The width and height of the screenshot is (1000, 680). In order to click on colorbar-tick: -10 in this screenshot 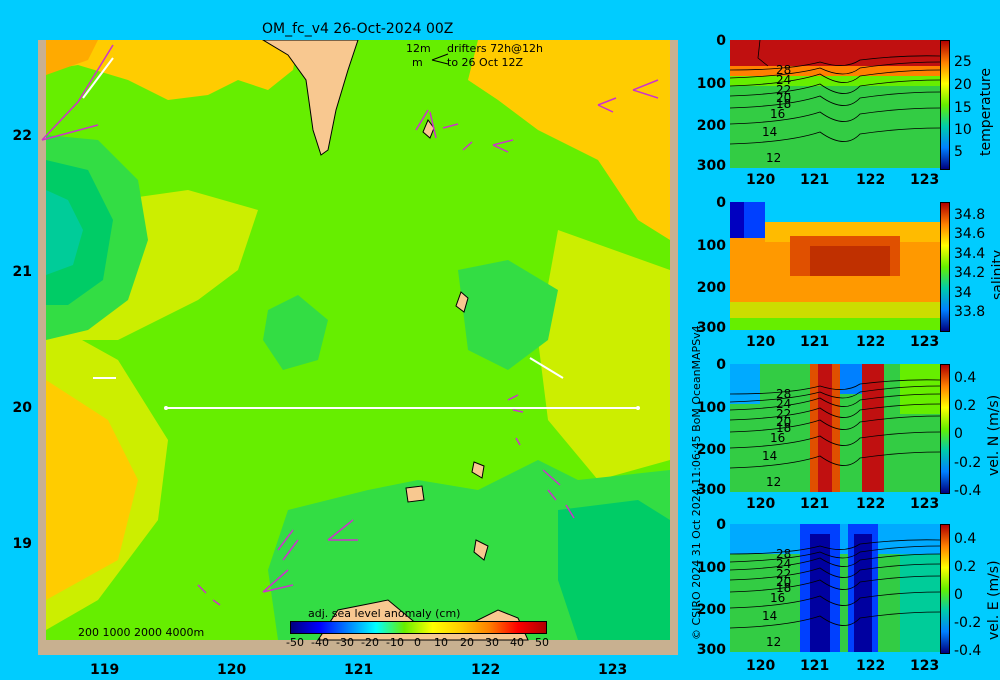, I will do `click(395, 642)`.